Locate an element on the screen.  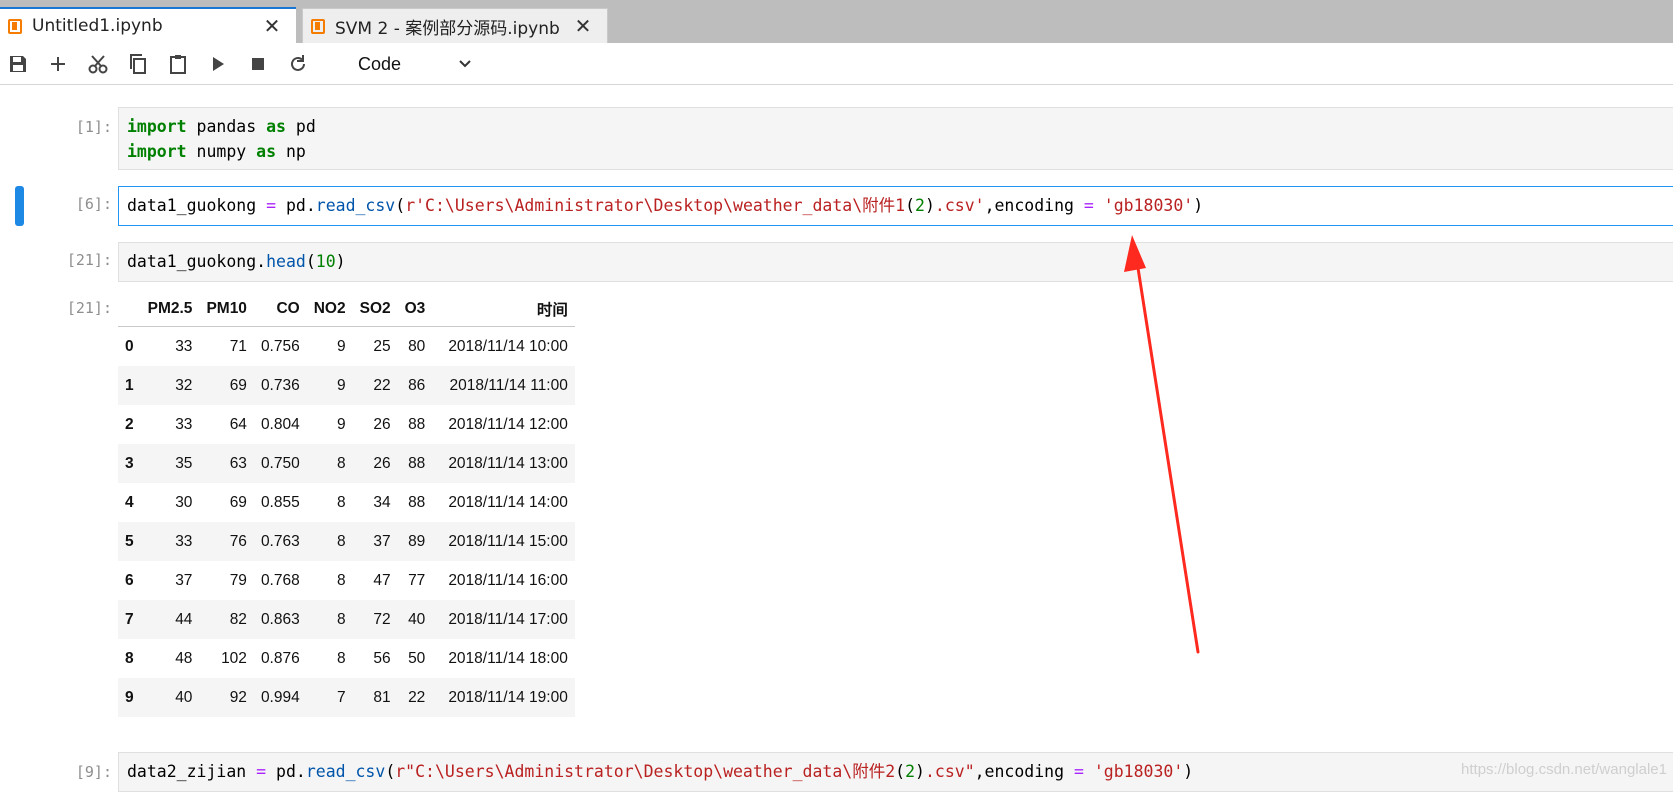
watermark: https://blog.csdn.net/wanglale1 is located at coordinates (1564, 769).